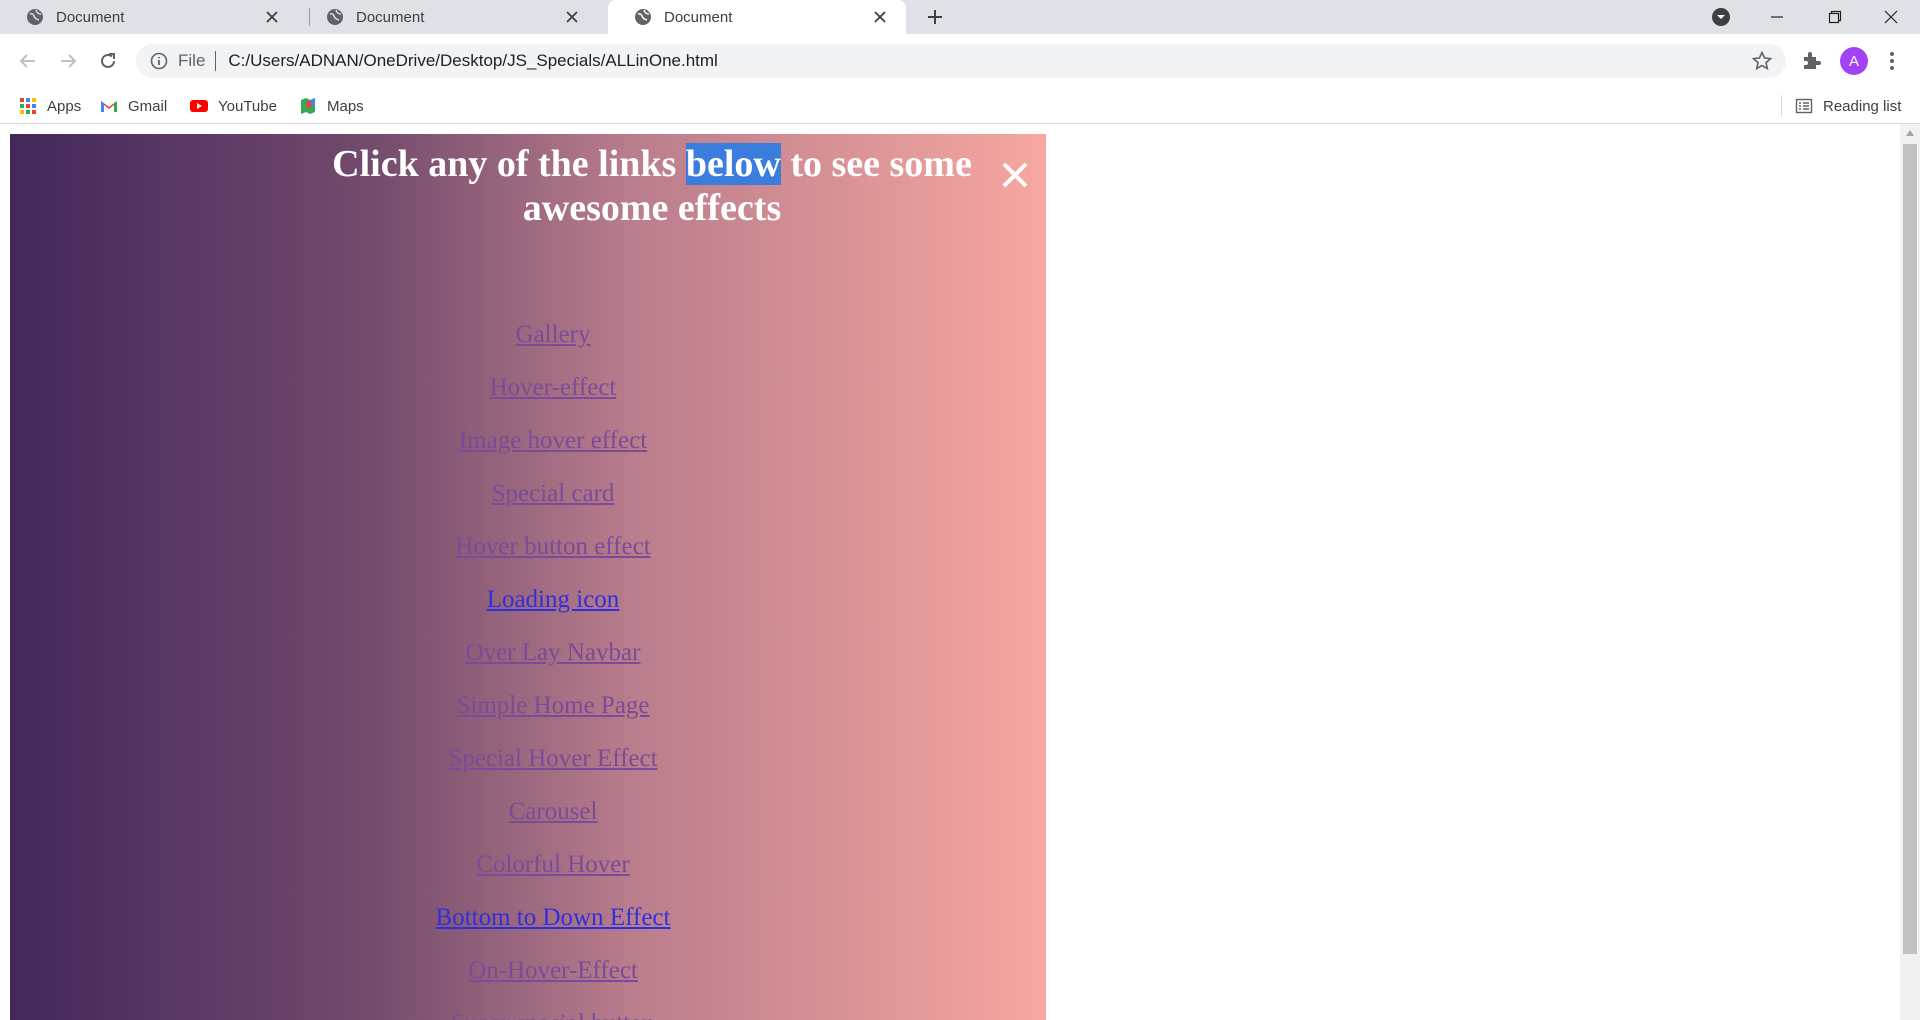  I want to click on list-item: Image hover effect, so click(553, 452).